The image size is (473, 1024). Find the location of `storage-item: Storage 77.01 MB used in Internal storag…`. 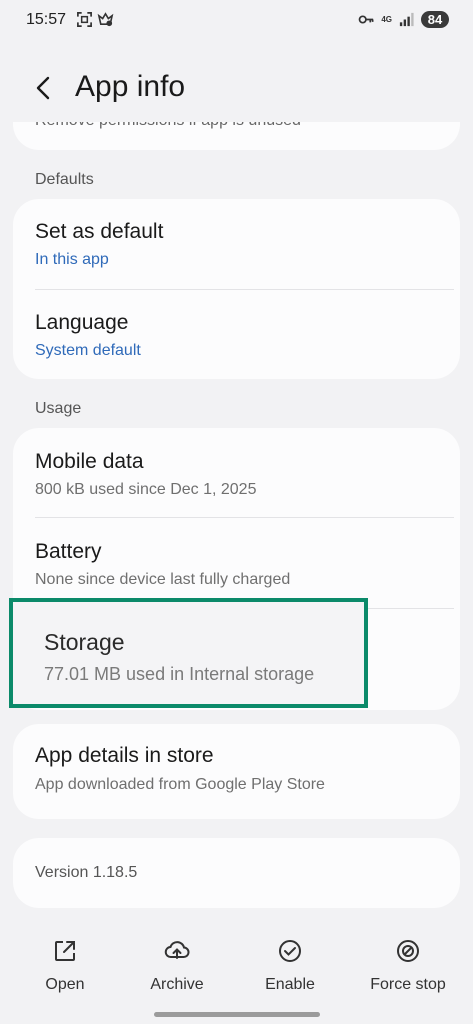

storage-item: Storage 77.01 MB used in Internal storag… is located at coordinates (188, 653).